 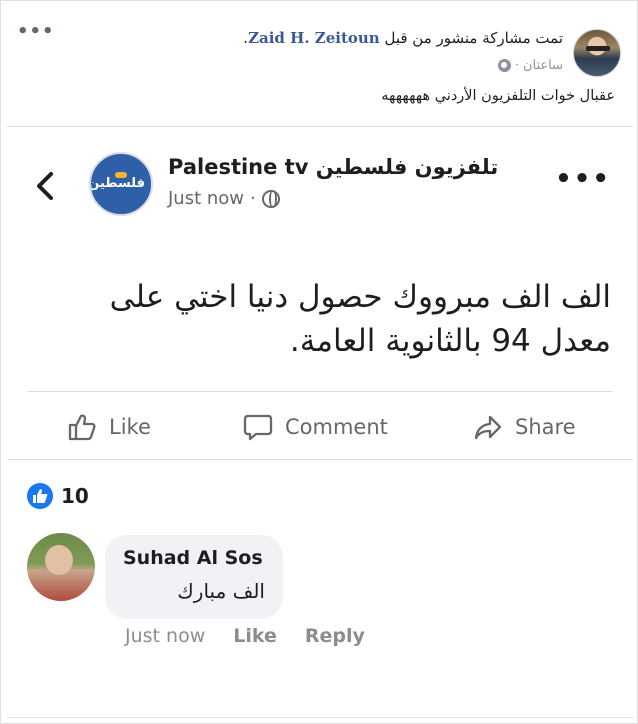 What do you see at coordinates (46, 186) in the screenshot?
I see `back-chevron-icon` at bounding box center [46, 186].